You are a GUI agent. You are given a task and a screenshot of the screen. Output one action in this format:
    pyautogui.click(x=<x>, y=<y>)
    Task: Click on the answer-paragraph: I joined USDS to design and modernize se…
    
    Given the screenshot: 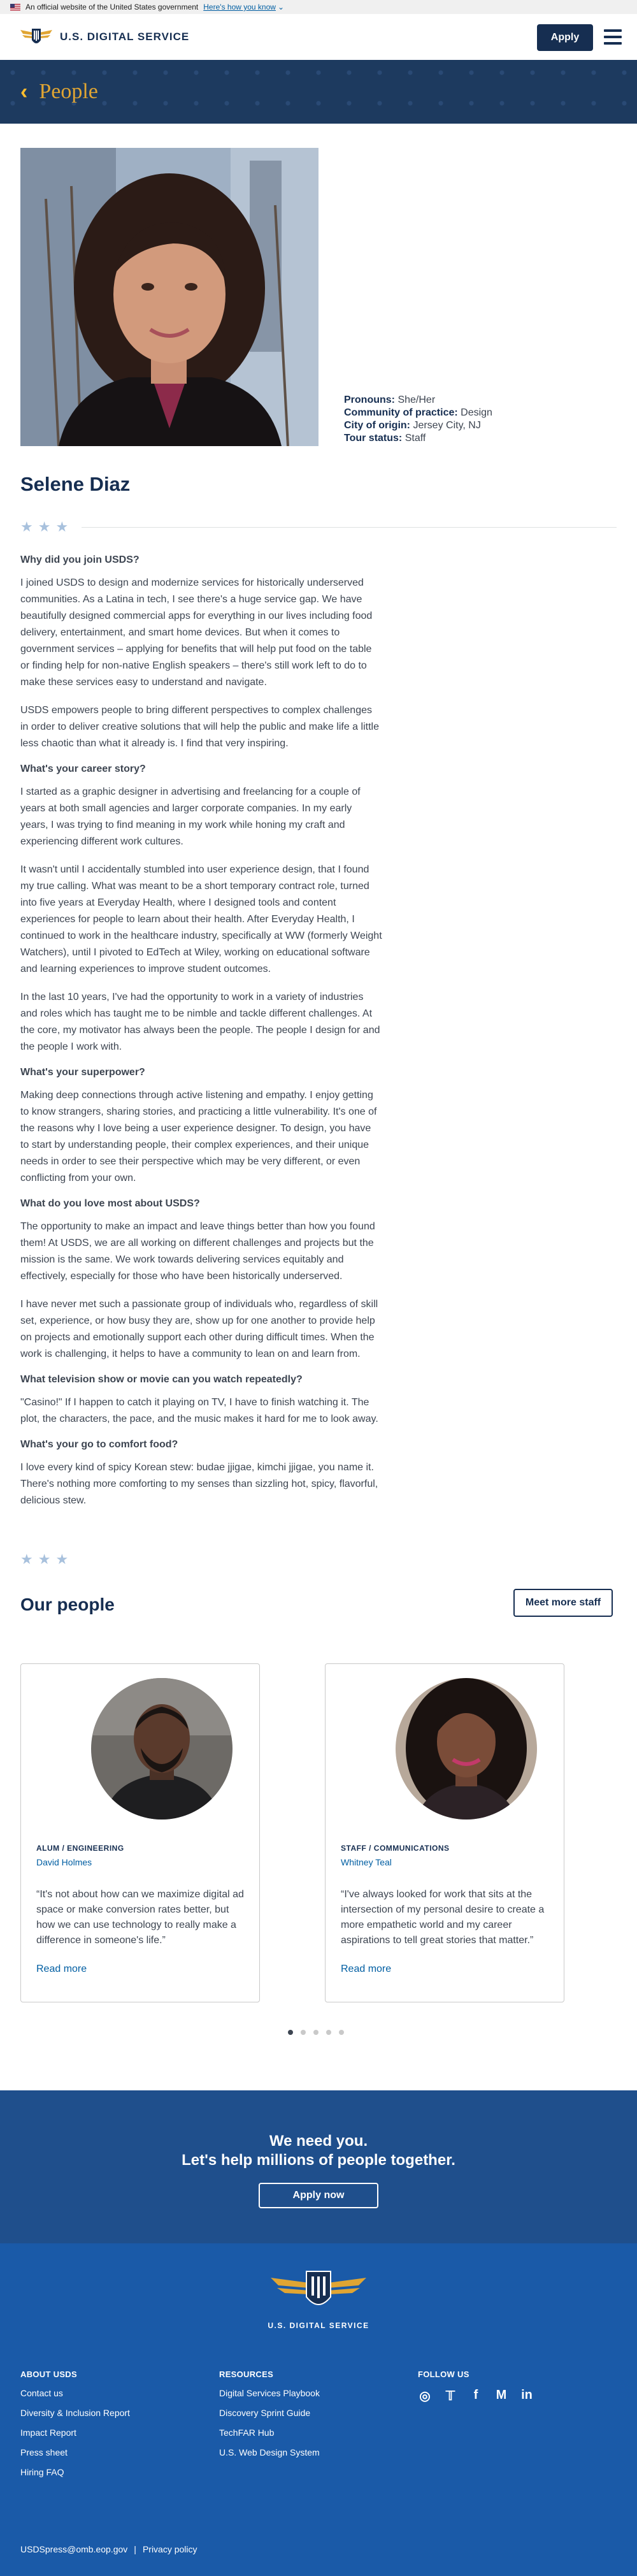 What is the action you would take?
    pyautogui.click(x=197, y=632)
    